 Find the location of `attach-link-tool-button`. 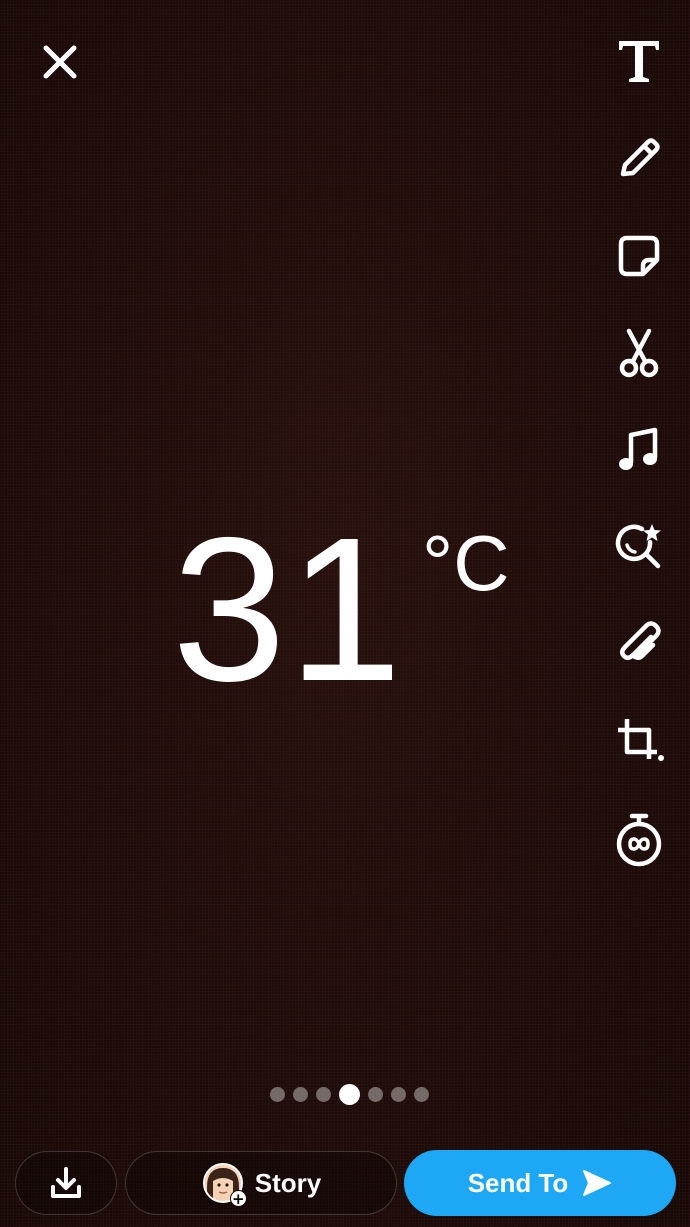

attach-link-tool-button is located at coordinates (639, 645).